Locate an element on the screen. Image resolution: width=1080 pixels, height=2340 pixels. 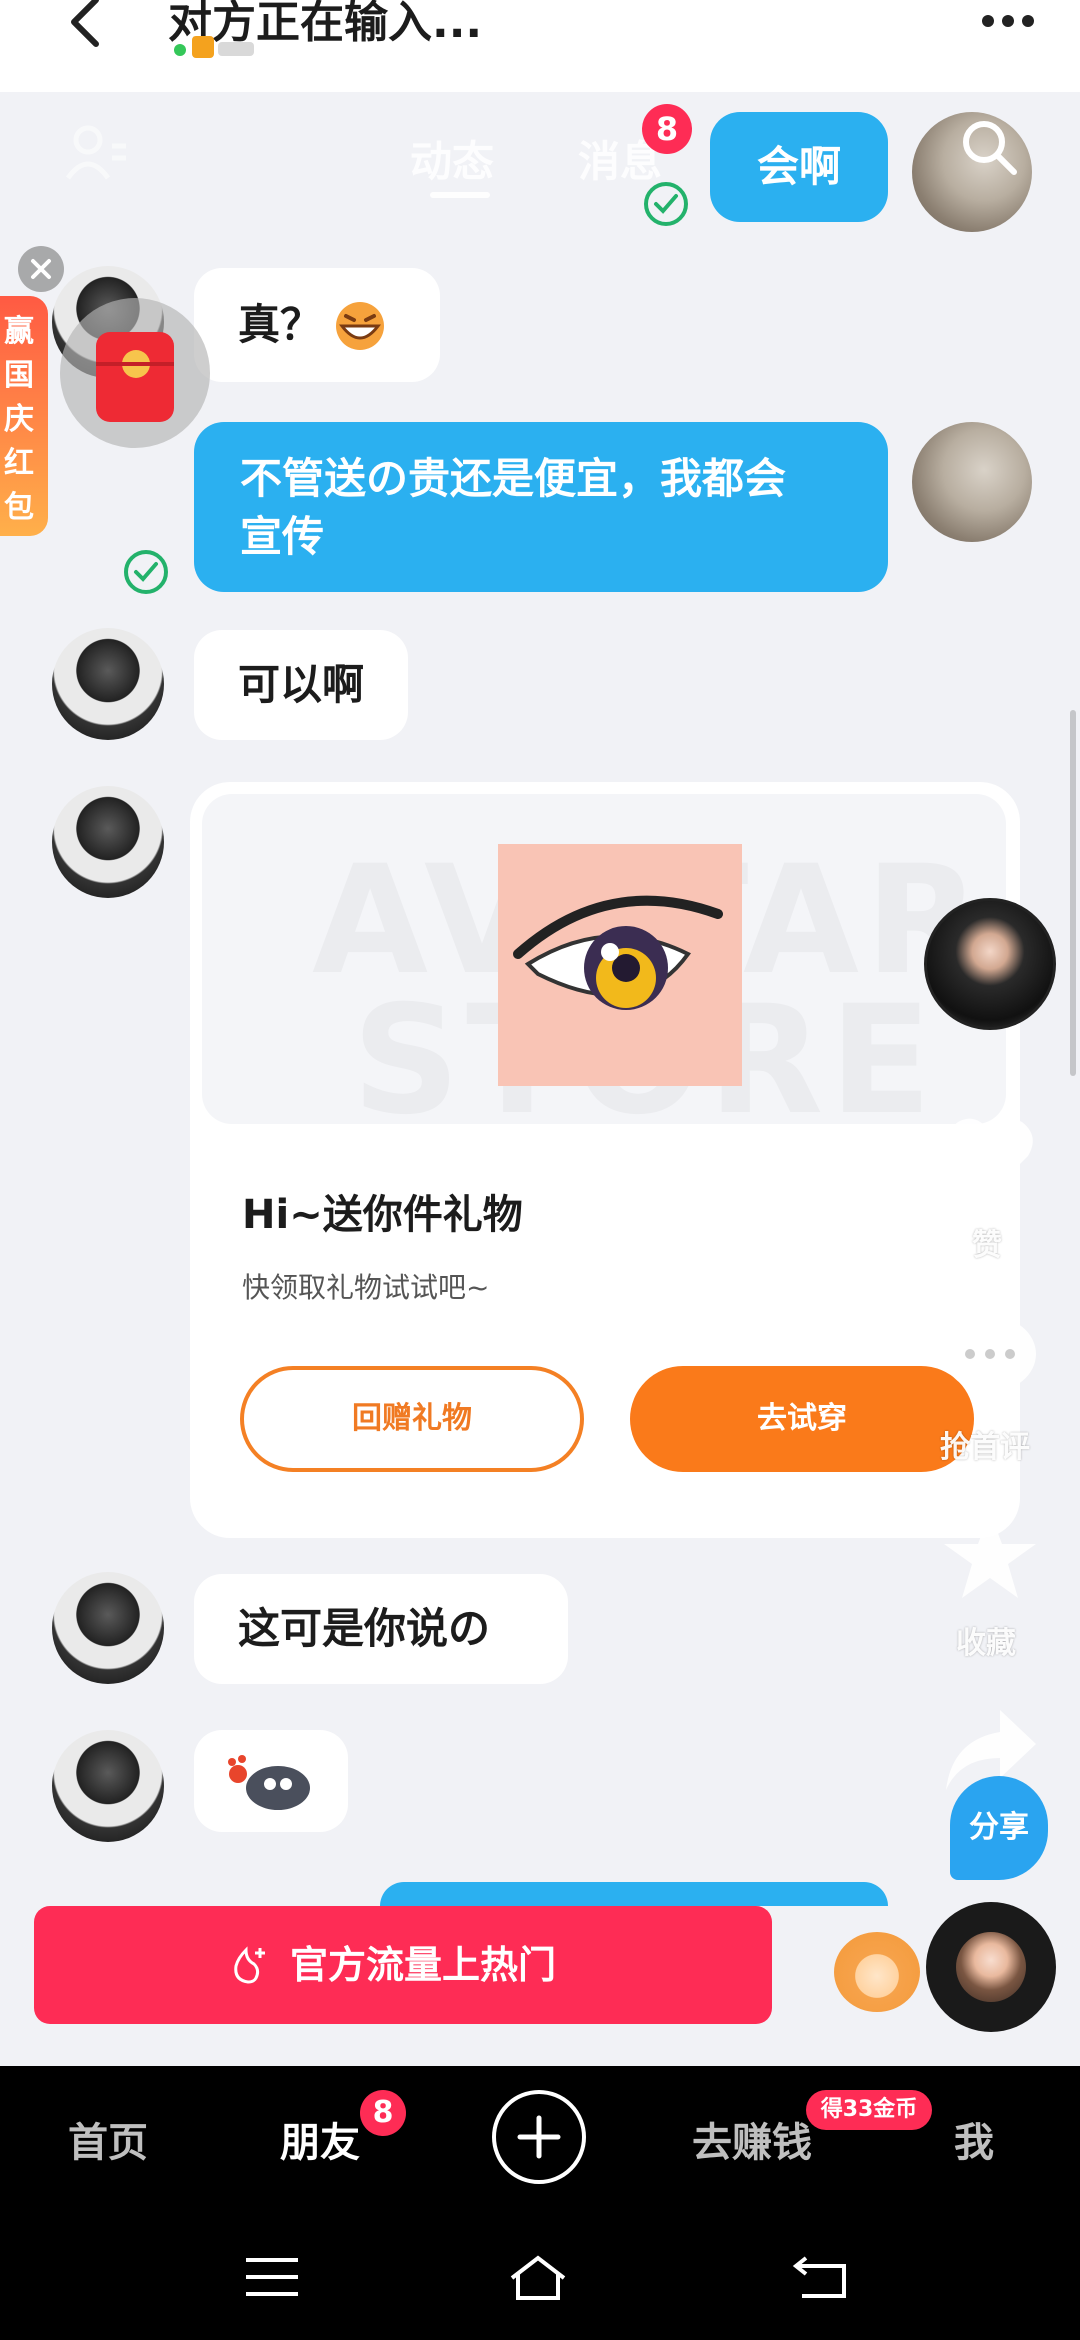
gift-title: Hi~送你件礼物 is located at coordinates (382, 1215).